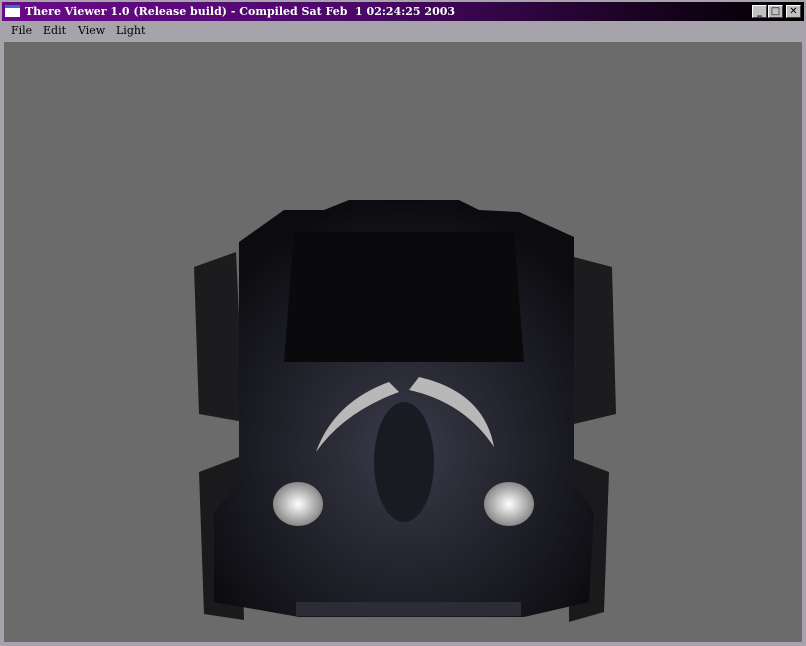 This screenshot has height=646, width=806. Describe the element at coordinates (759, 11) in the screenshot. I see `minimize-button: _` at that location.